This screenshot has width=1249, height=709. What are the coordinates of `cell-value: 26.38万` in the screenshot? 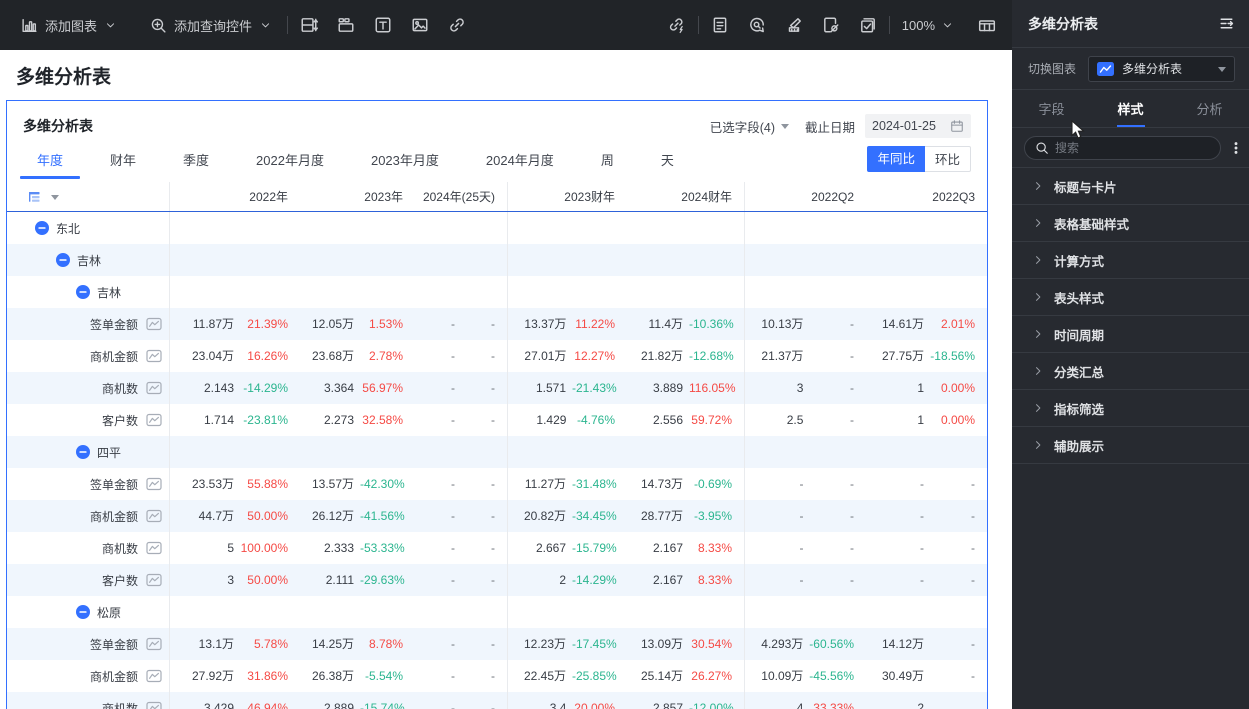 It's located at (332, 676).